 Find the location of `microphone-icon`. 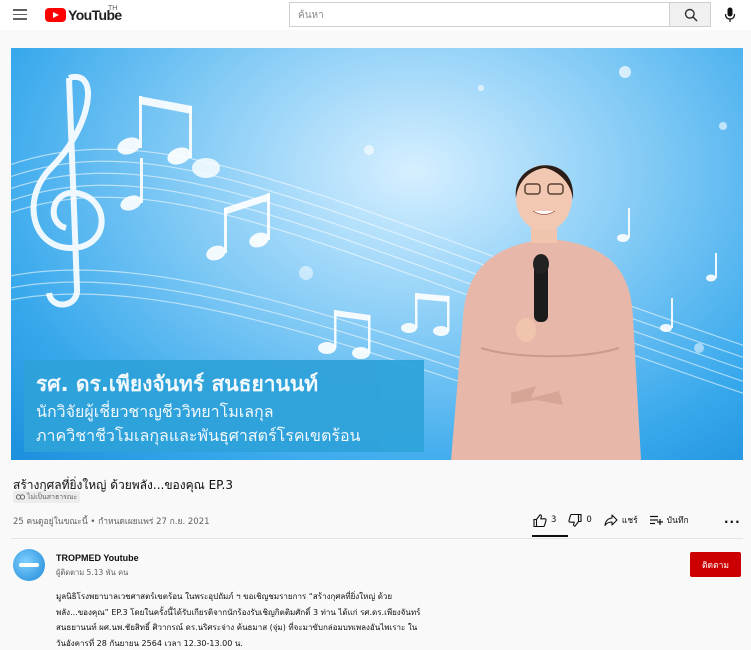

microphone-icon is located at coordinates (730, 15).